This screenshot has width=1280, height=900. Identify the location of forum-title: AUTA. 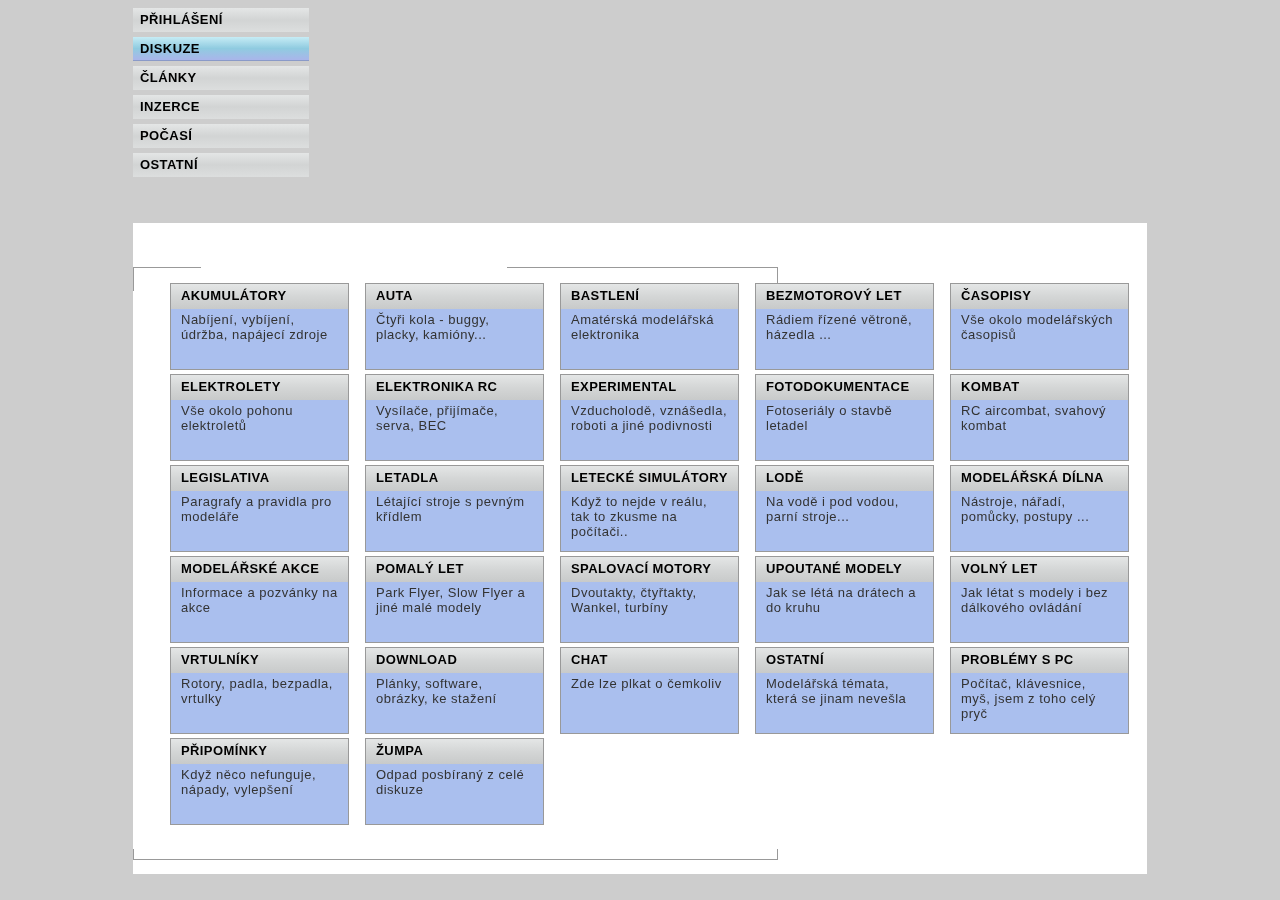
(454, 296).